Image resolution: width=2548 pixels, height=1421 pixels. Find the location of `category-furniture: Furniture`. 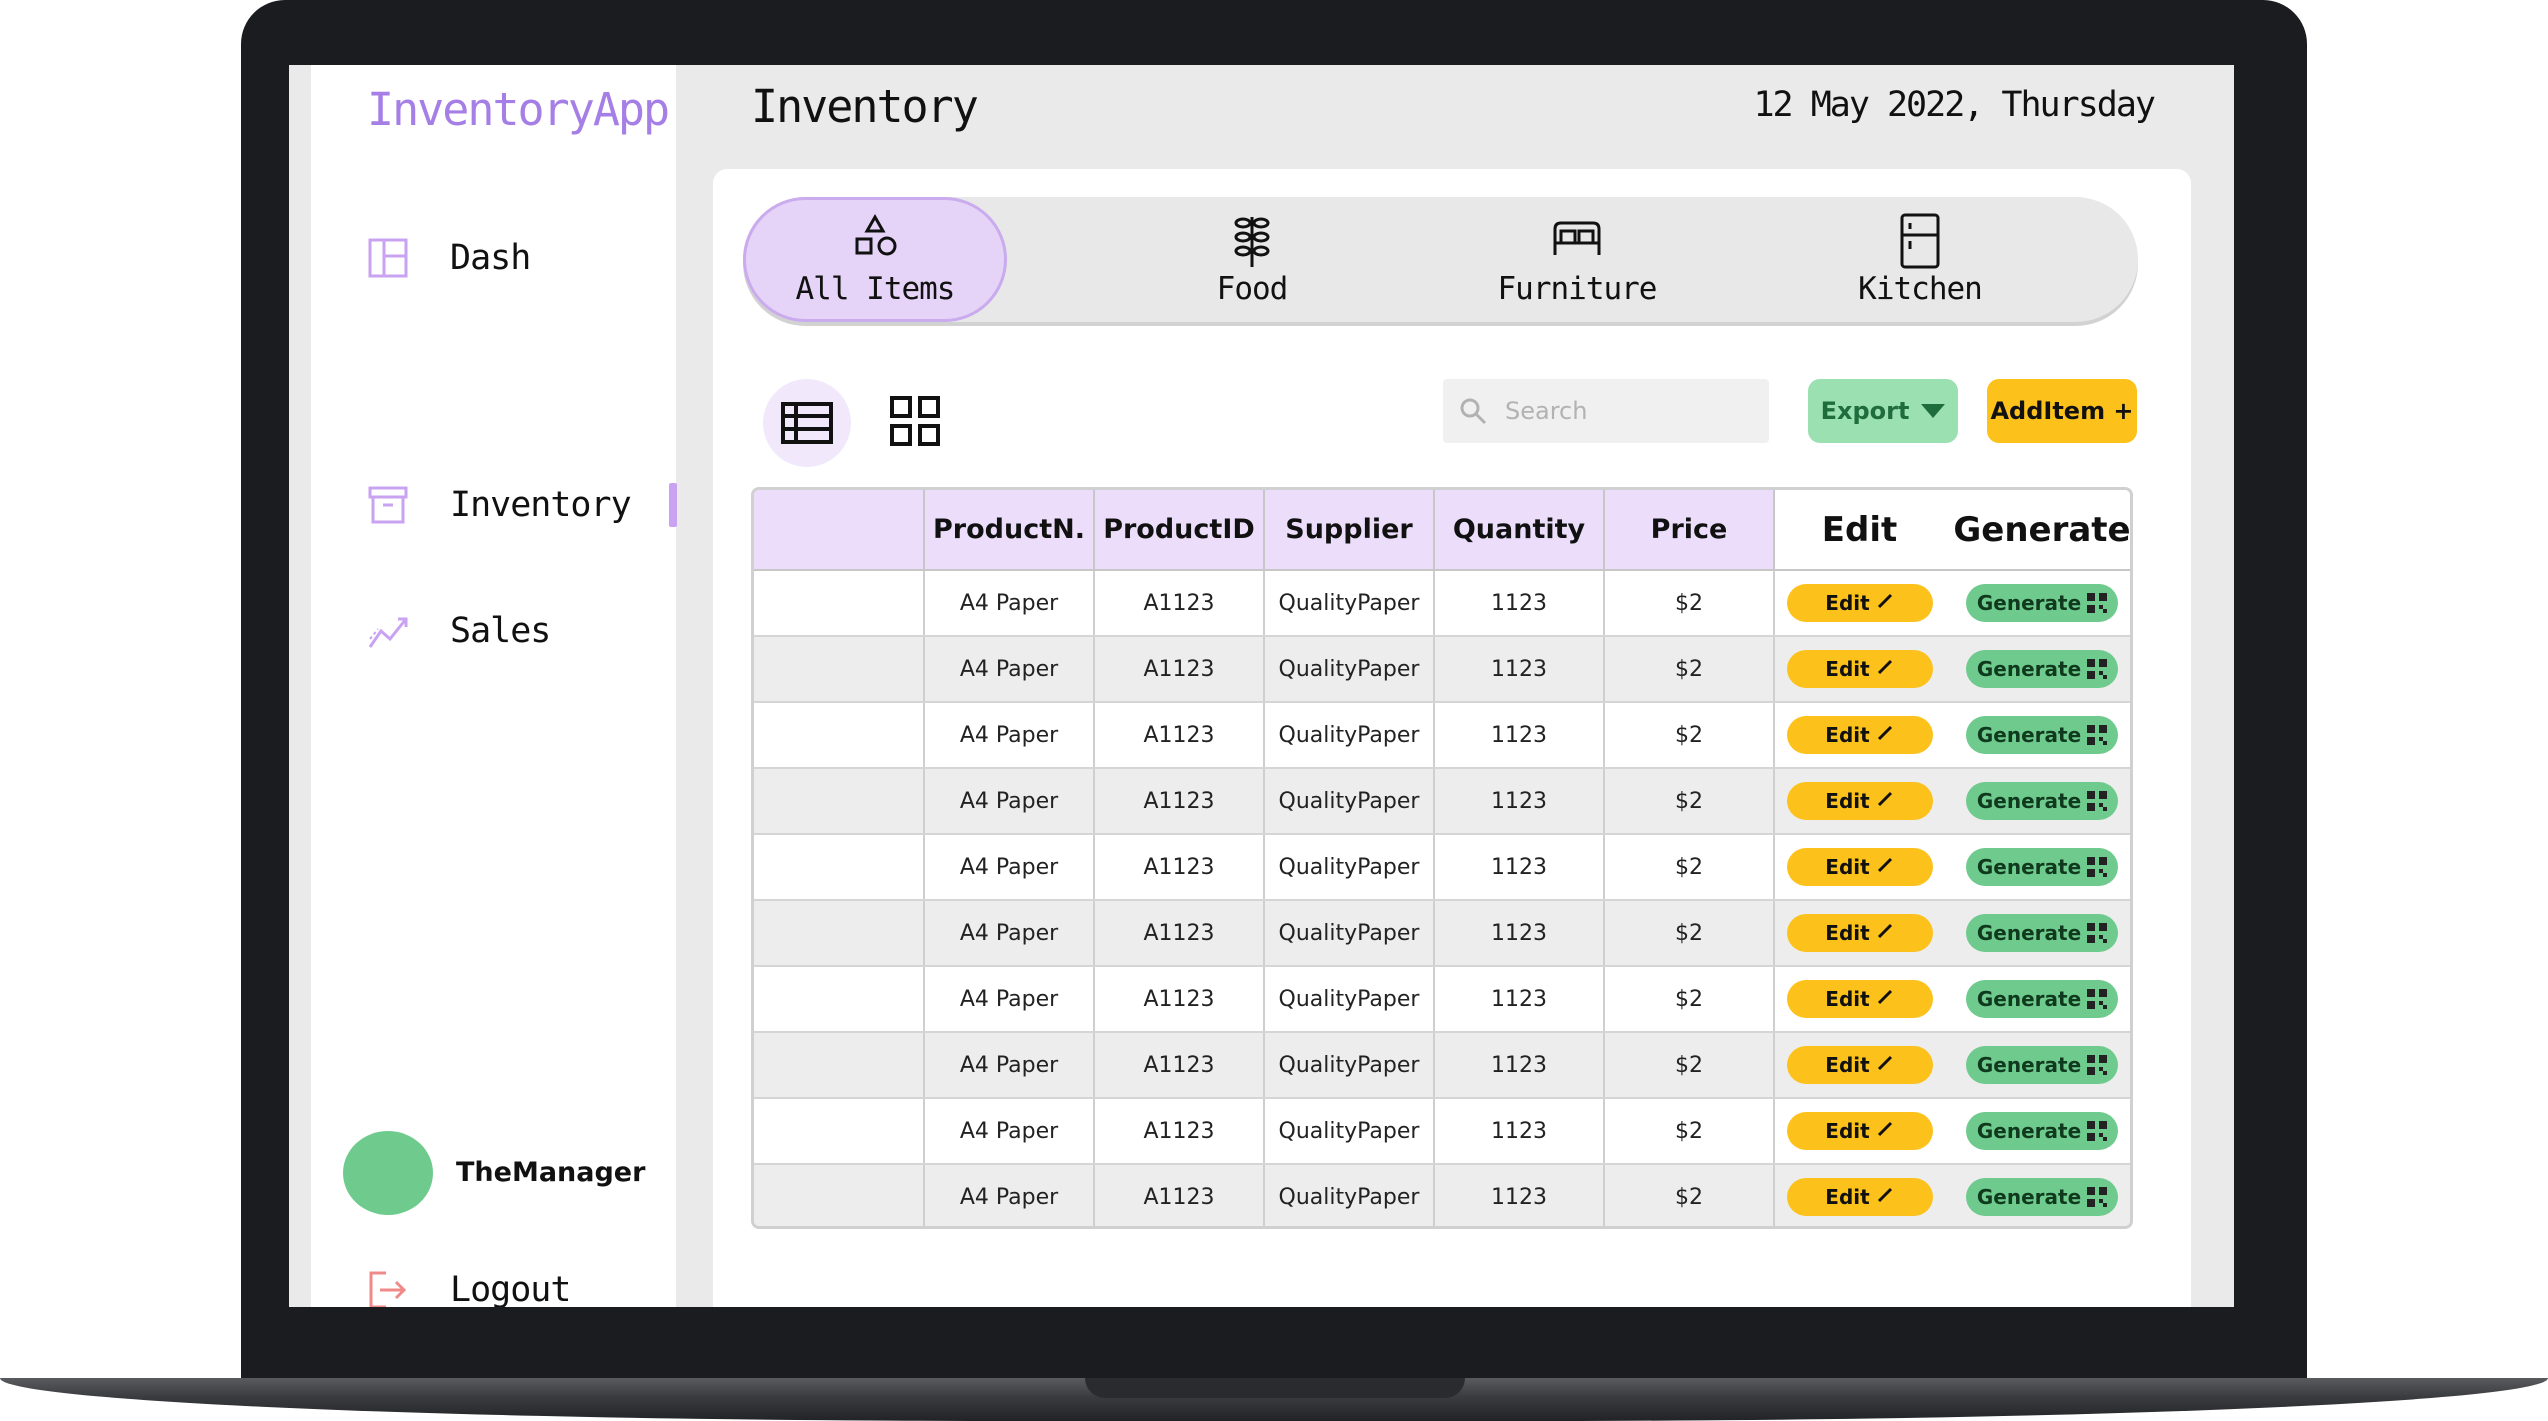

category-furniture: Furniture is located at coordinates (1577, 259).